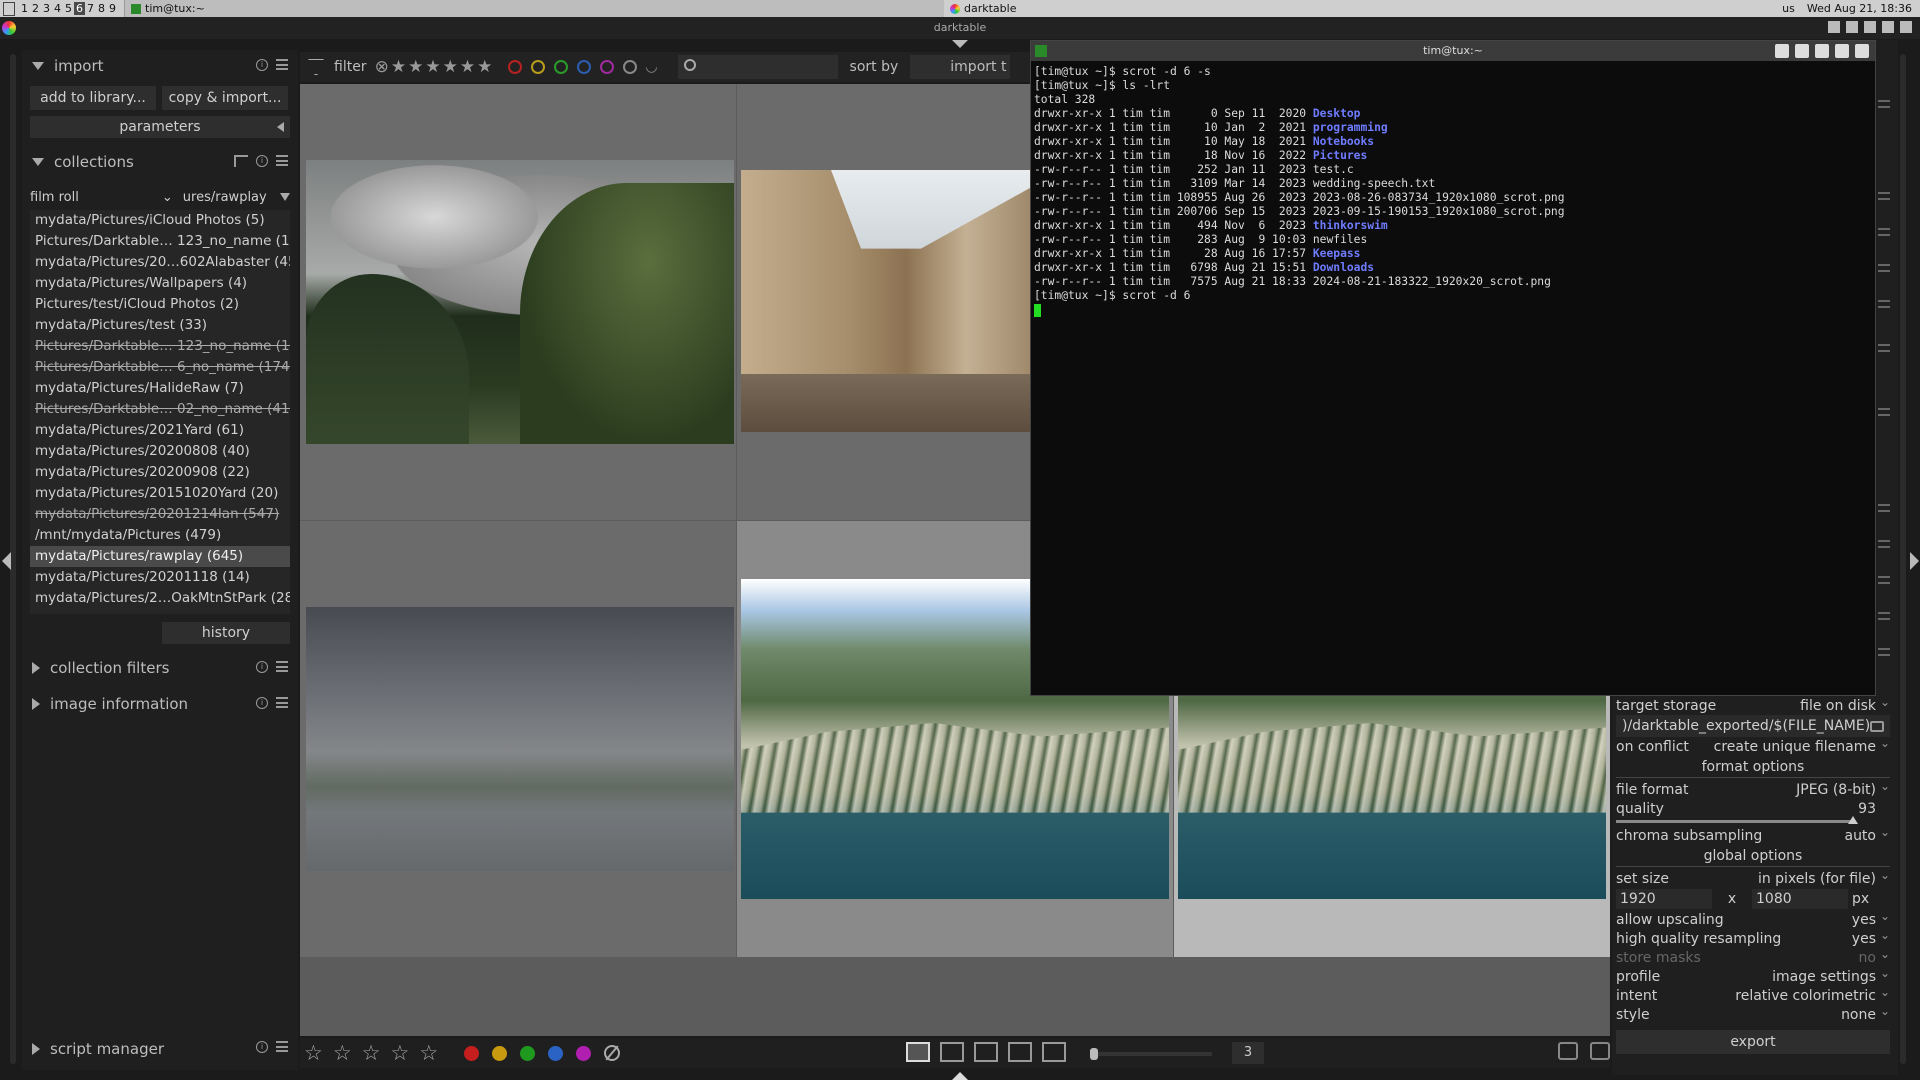  I want to click on collection-list-item: mydata/Pictures/Wallpapers (4), so click(160, 283).